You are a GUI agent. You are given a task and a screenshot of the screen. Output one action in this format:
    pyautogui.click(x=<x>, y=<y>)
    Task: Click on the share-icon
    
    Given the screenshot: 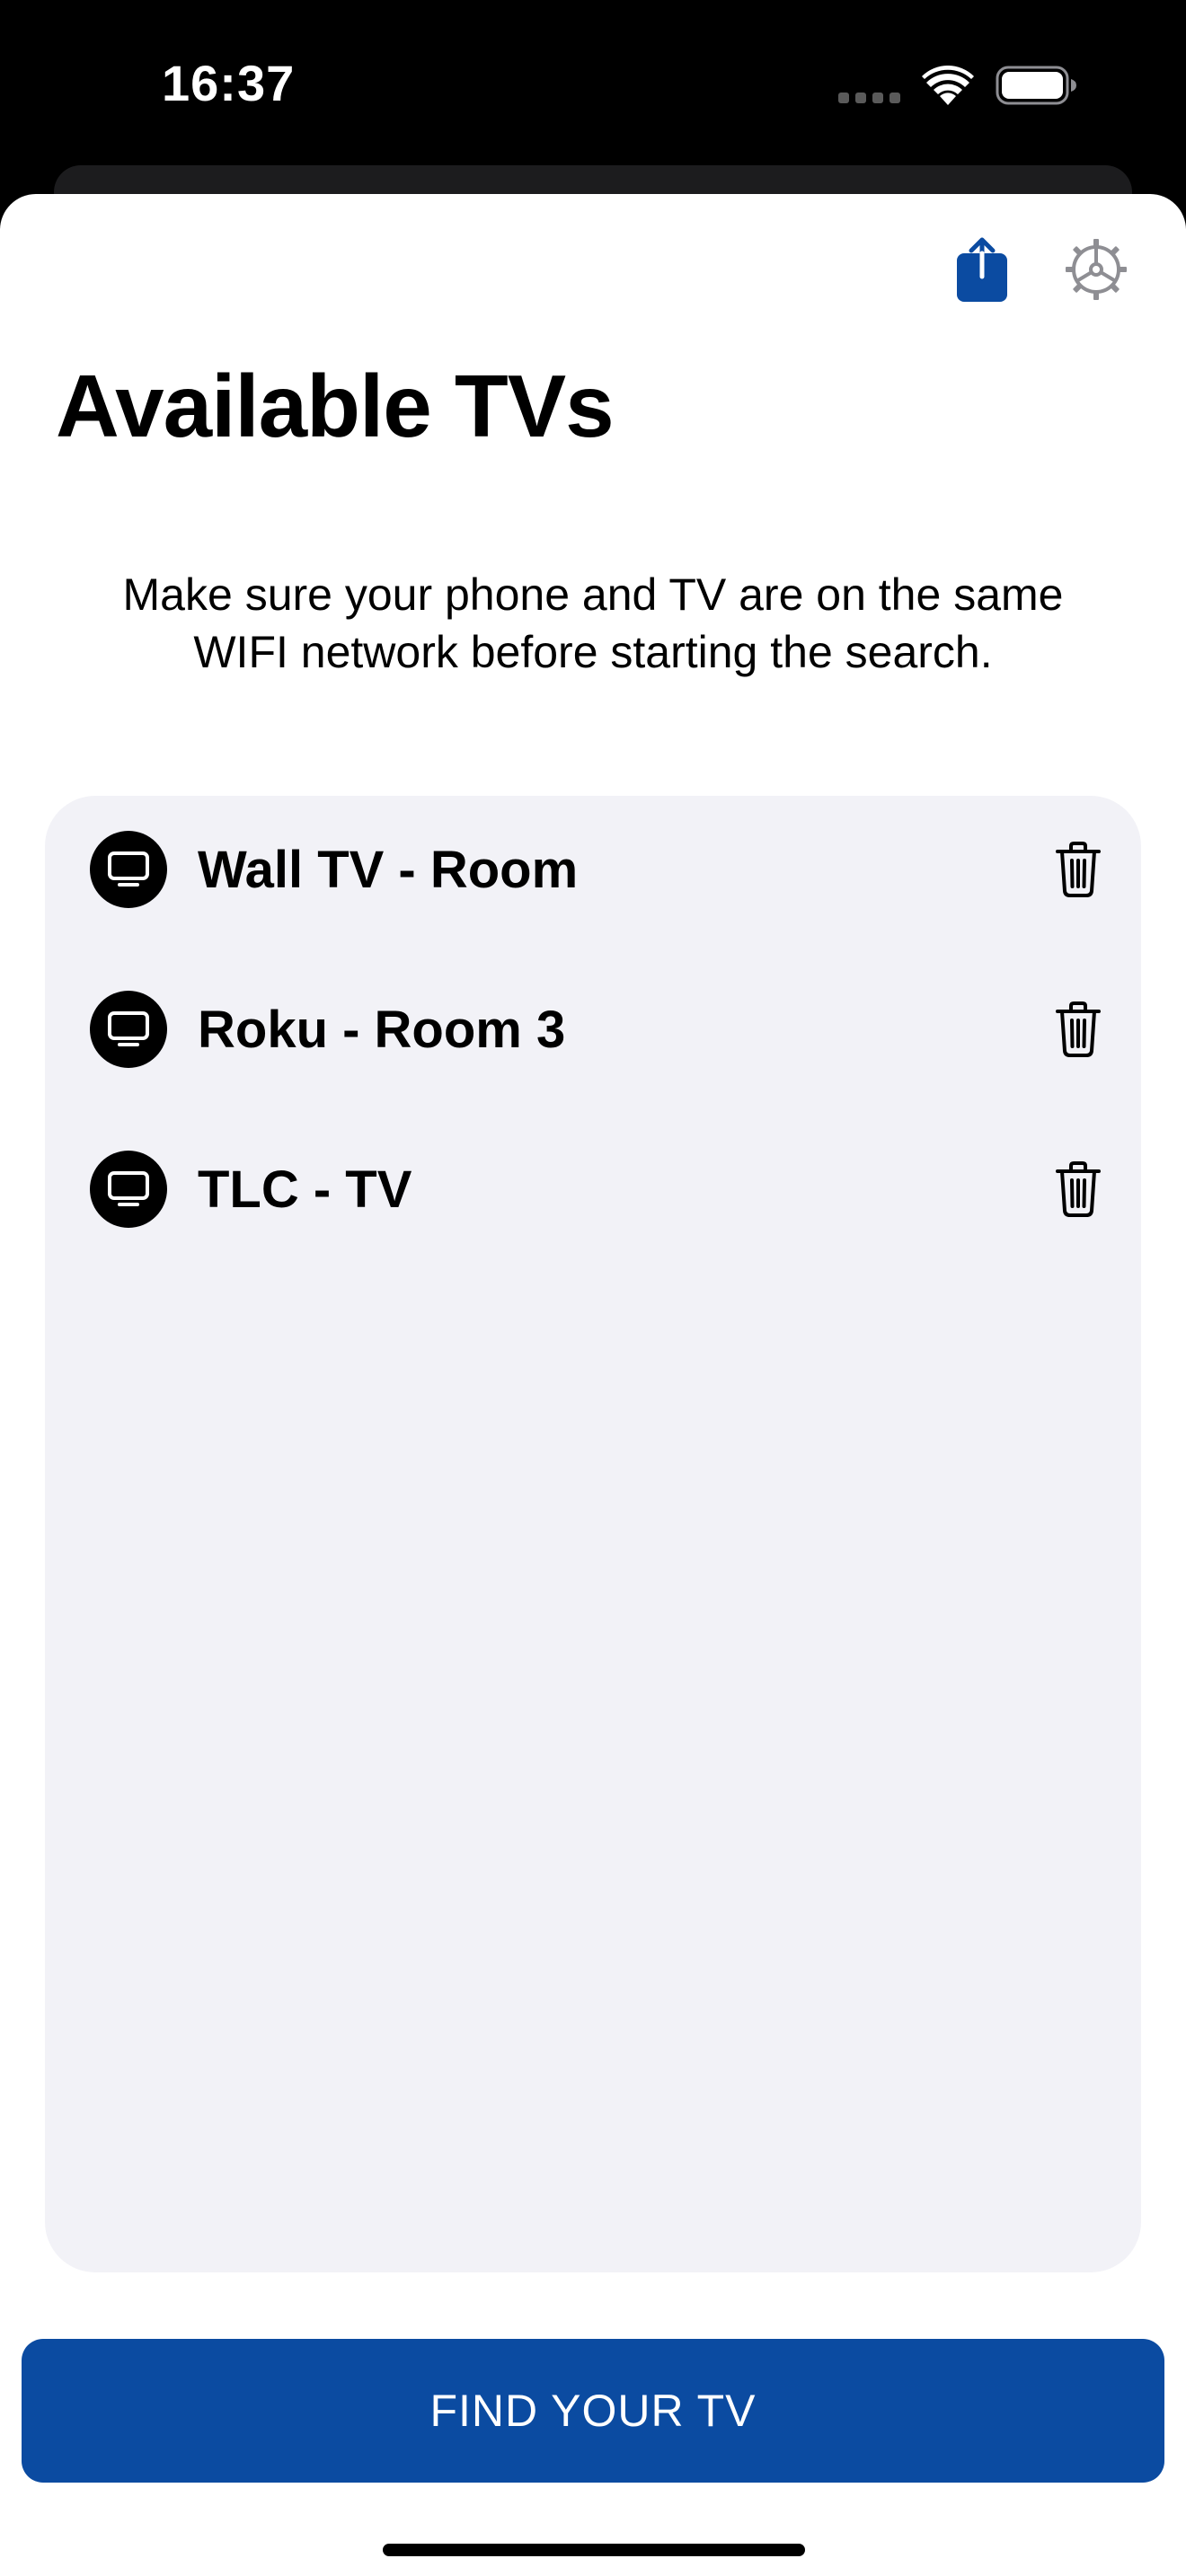 What is the action you would take?
    pyautogui.click(x=982, y=269)
    